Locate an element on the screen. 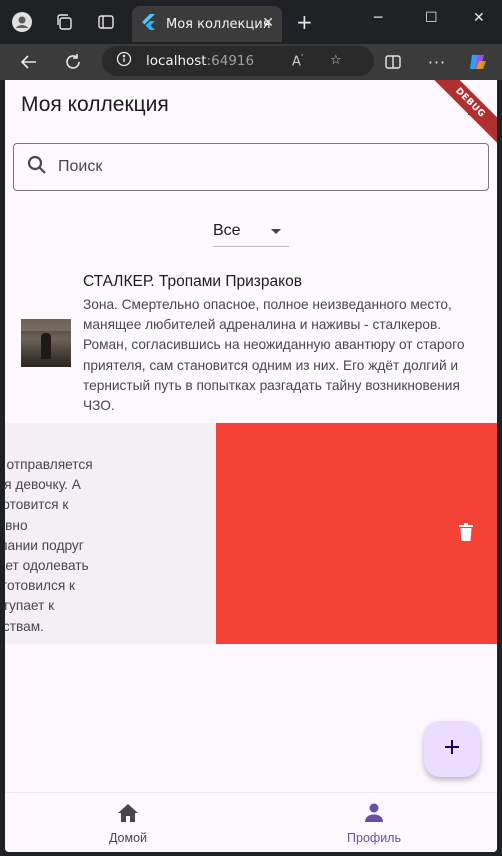  filter-dropdown: Все is located at coordinates (251, 231).